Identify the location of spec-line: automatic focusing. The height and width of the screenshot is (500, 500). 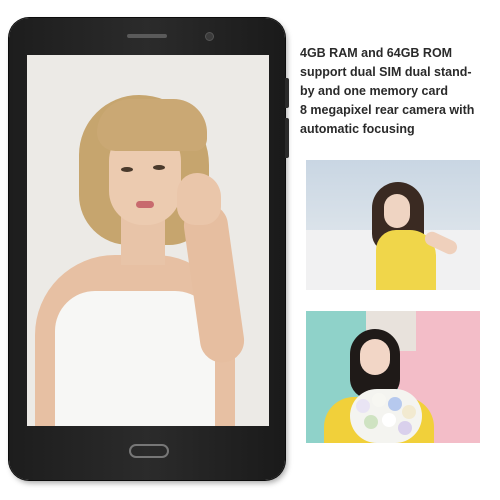
(357, 129).